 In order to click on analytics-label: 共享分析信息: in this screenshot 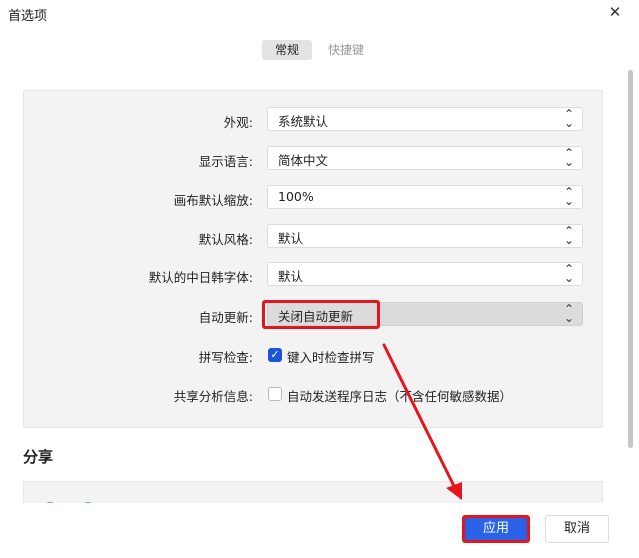, I will do `click(213, 396)`.